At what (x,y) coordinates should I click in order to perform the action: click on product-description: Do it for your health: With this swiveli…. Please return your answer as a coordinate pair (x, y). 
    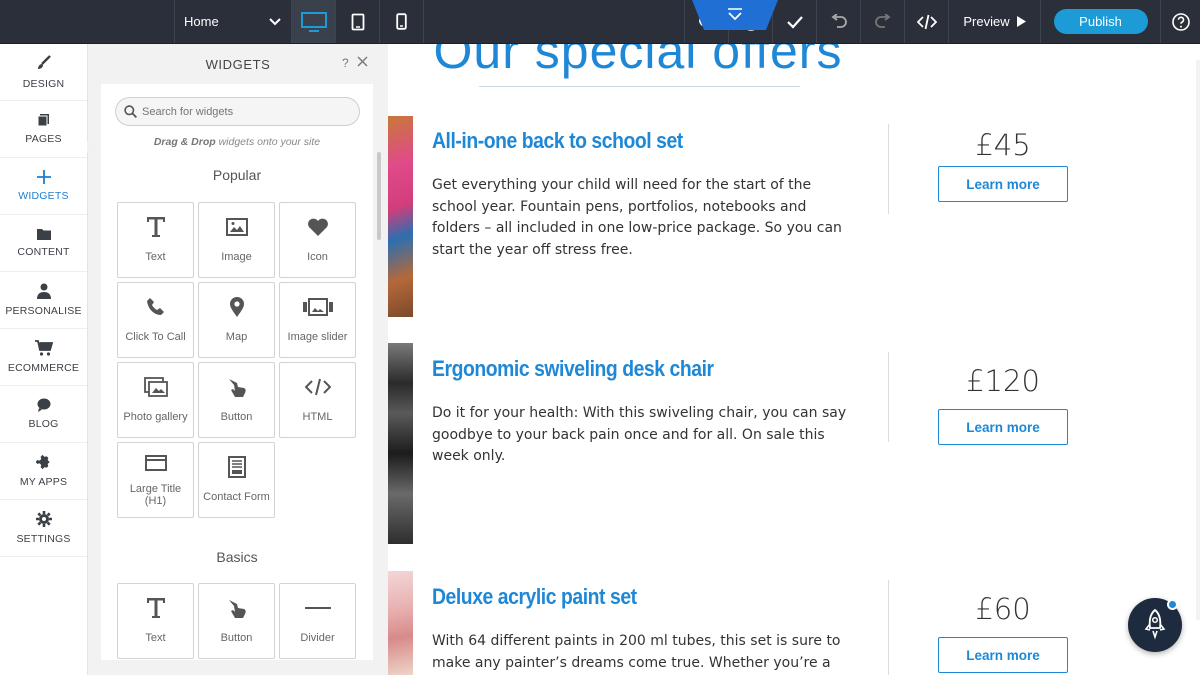
    Looking at the image, I should click on (642, 435).